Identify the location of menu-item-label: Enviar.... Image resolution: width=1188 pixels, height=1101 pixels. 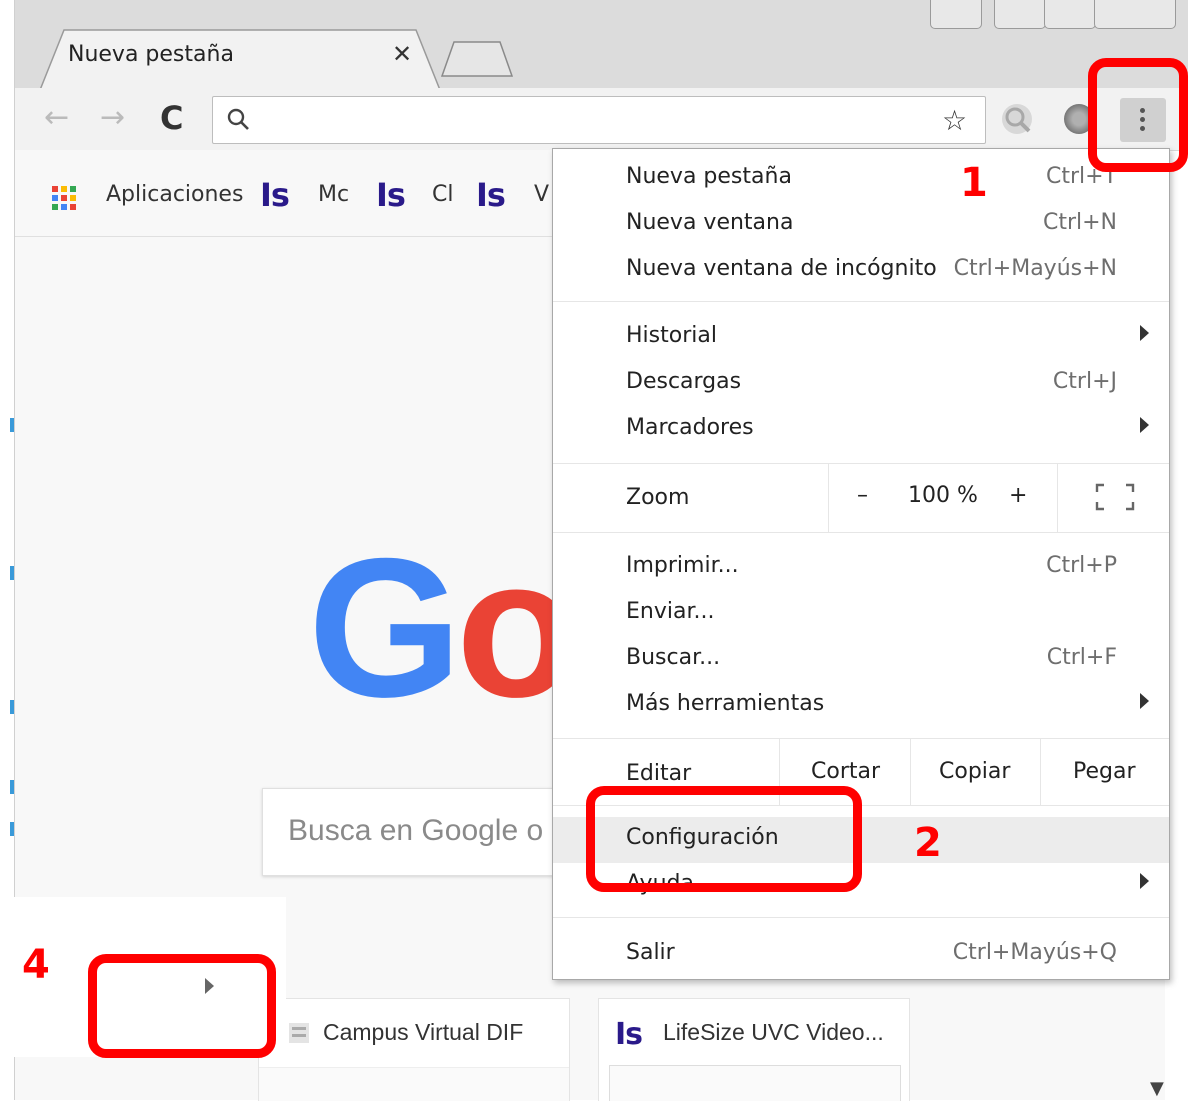
(670, 611).